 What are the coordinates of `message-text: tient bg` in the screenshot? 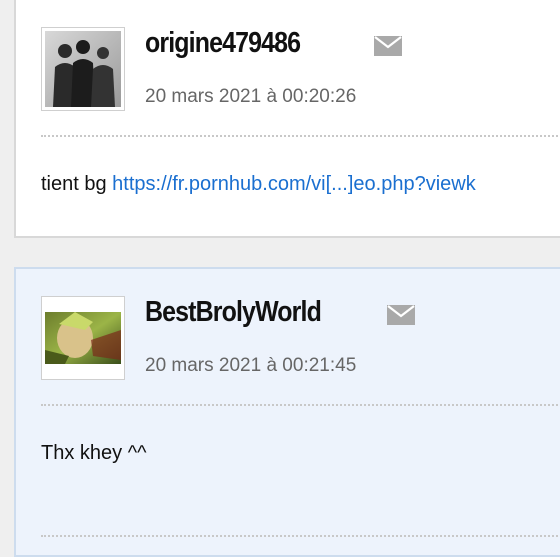 It's located at (77, 184).